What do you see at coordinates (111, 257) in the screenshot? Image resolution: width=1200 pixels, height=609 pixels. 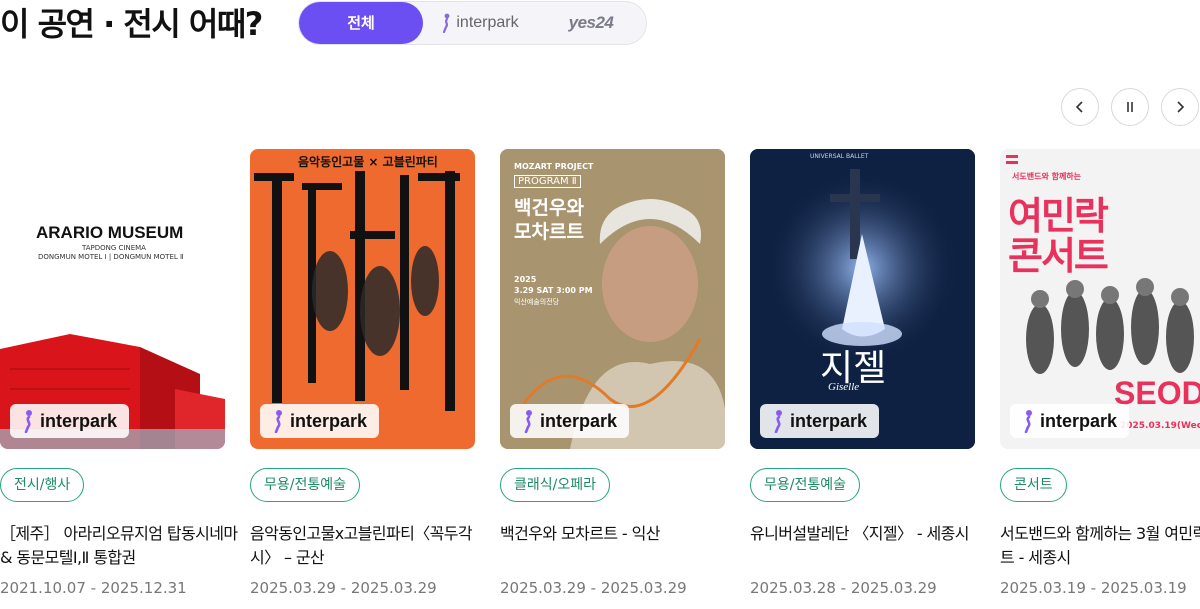 I see `poster-text: DONGMUN MOTEL Ⅰ | DONGMUN MOTEL Ⅱ` at bounding box center [111, 257].